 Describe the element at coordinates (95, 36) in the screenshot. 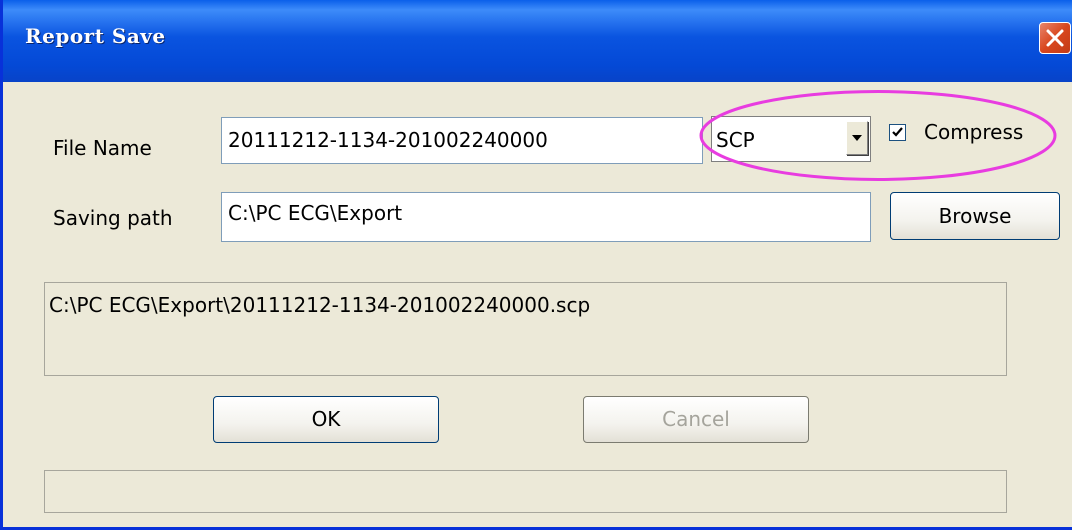

I see `window-title: Report Save` at that location.